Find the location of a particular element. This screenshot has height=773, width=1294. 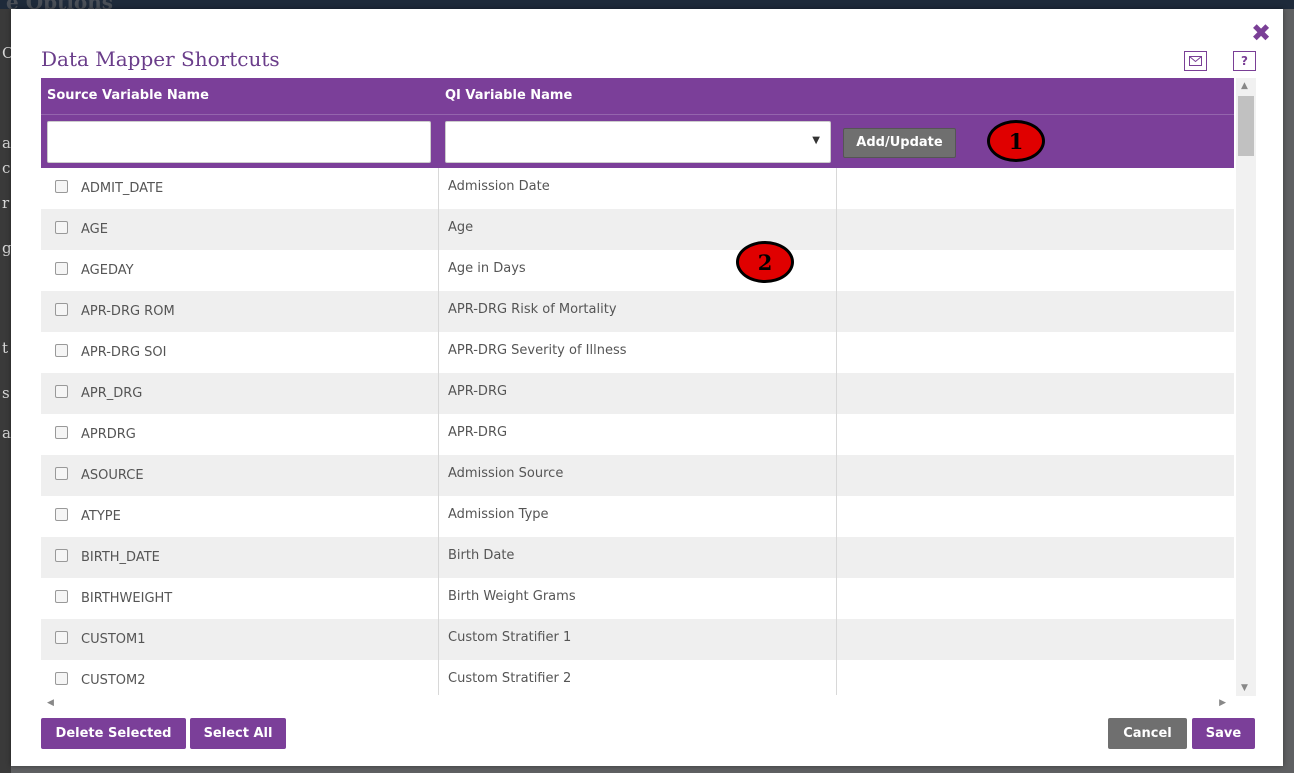

header-qi-variable-name: QI Variable Name is located at coordinates (509, 95).